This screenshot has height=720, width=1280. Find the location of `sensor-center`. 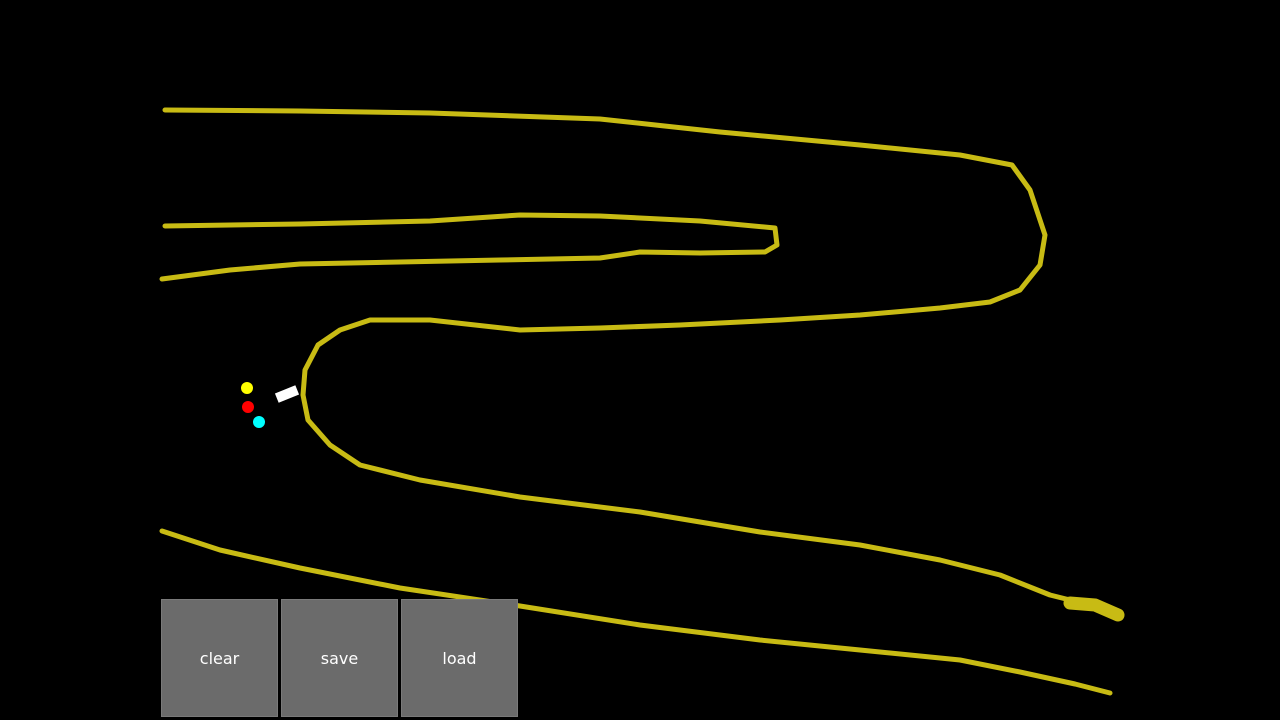

sensor-center is located at coordinates (248, 407).